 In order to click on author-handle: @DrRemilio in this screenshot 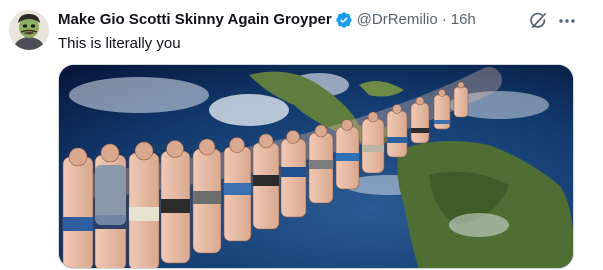, I will do `click(397, 20)`.